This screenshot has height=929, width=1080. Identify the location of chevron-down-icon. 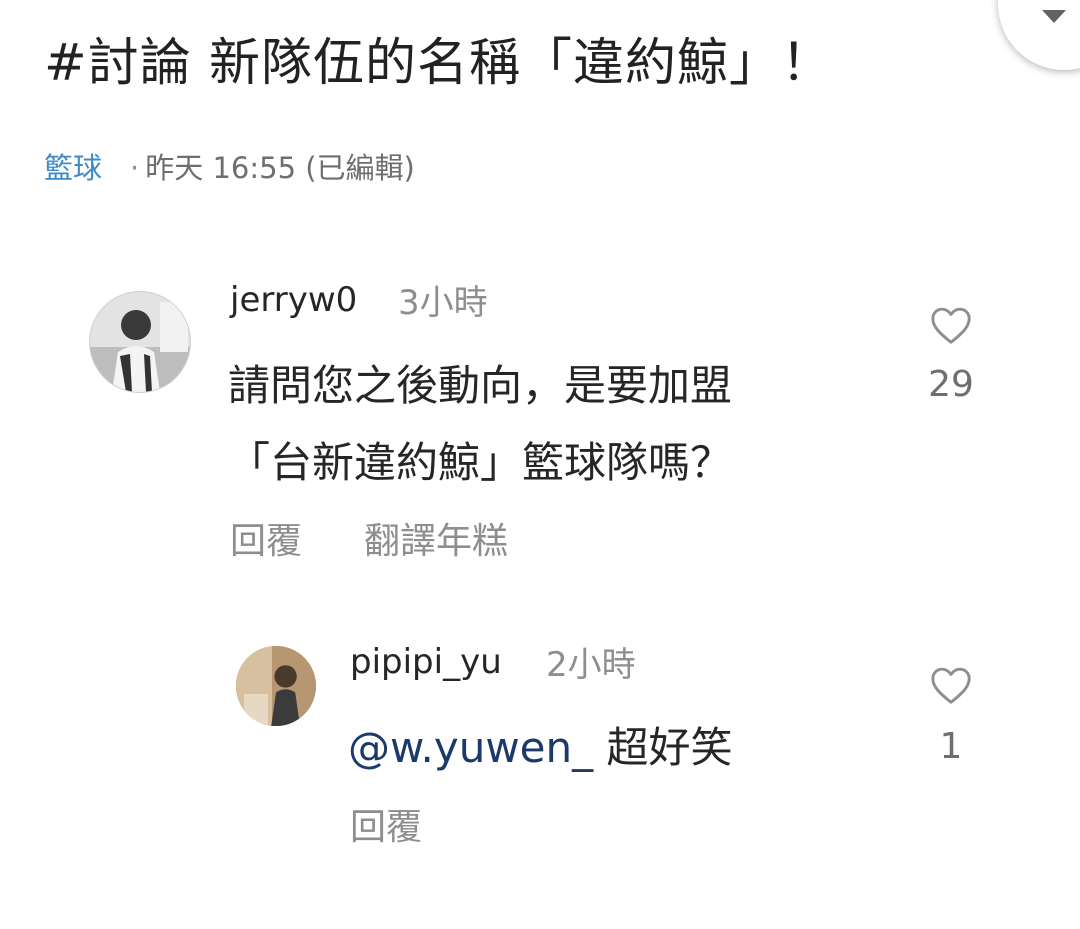
(1054, 16).